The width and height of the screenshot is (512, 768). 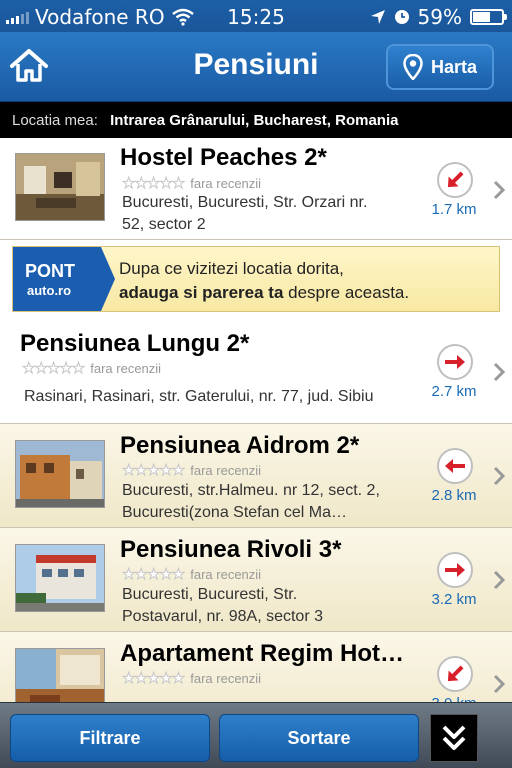 What do you see at coordinates (201, 292) in the screenshot?
I see `ad-text-bold: adauga si parerea ta` at bounding box center [201, 292].